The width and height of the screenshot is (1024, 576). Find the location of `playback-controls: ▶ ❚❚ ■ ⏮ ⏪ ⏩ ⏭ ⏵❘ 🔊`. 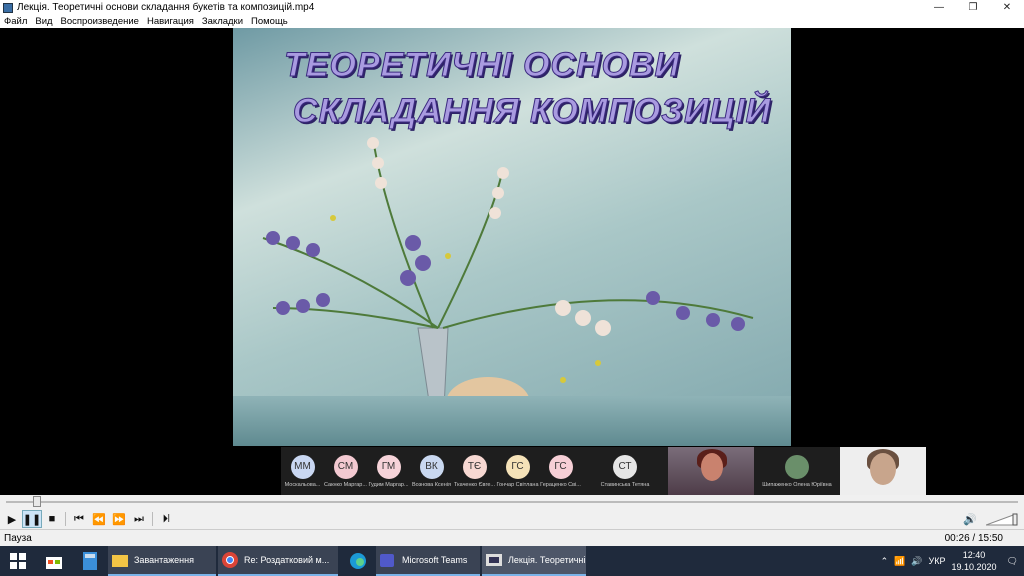

playback-controls: ▶ ❚❚ ■ ⏮ ⏪ ⏩ ⏭ ⏵❘ 🔊 is located at coordinates (512, 519).